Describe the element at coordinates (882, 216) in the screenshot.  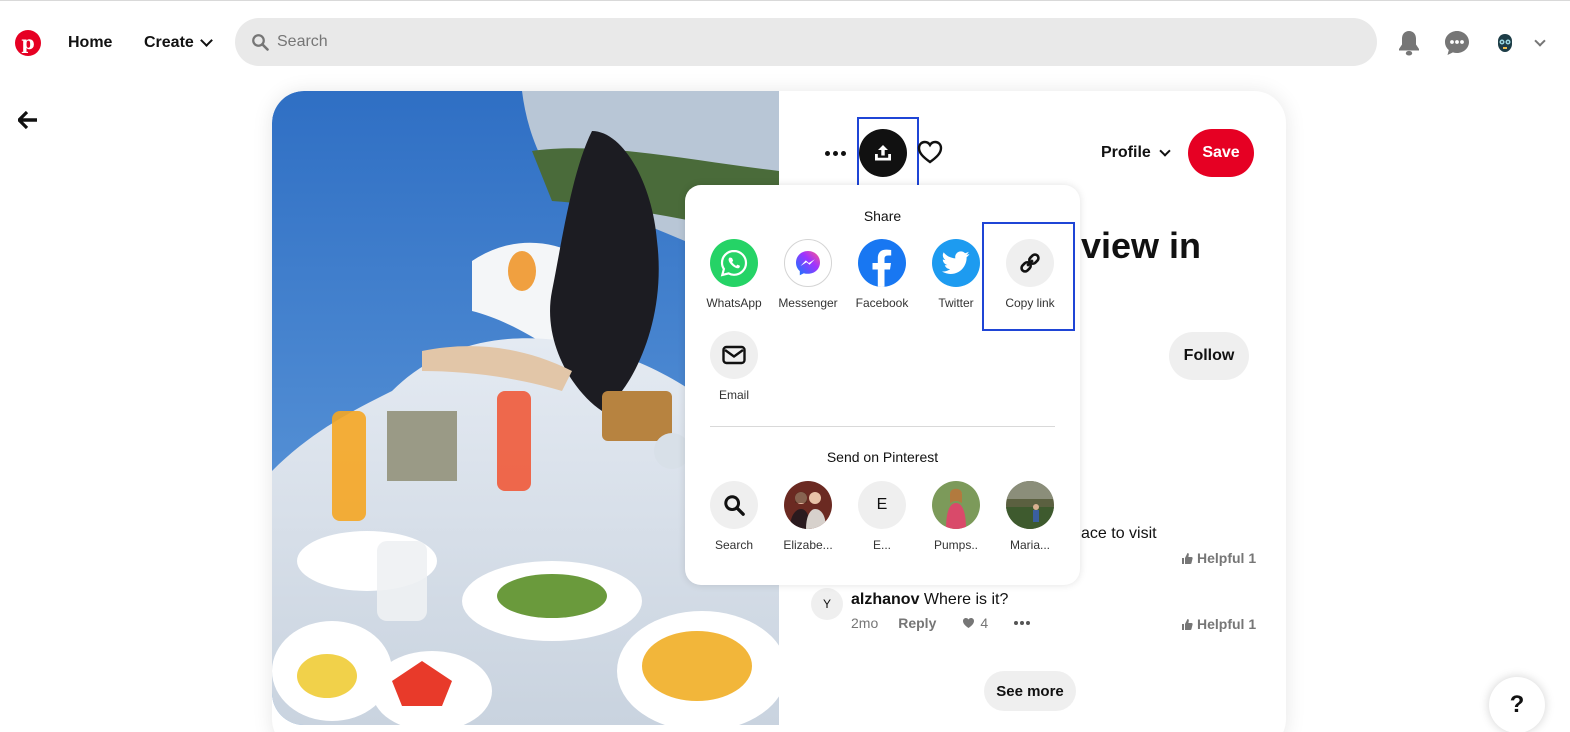
I see `share-popover-title: Share` at that location.